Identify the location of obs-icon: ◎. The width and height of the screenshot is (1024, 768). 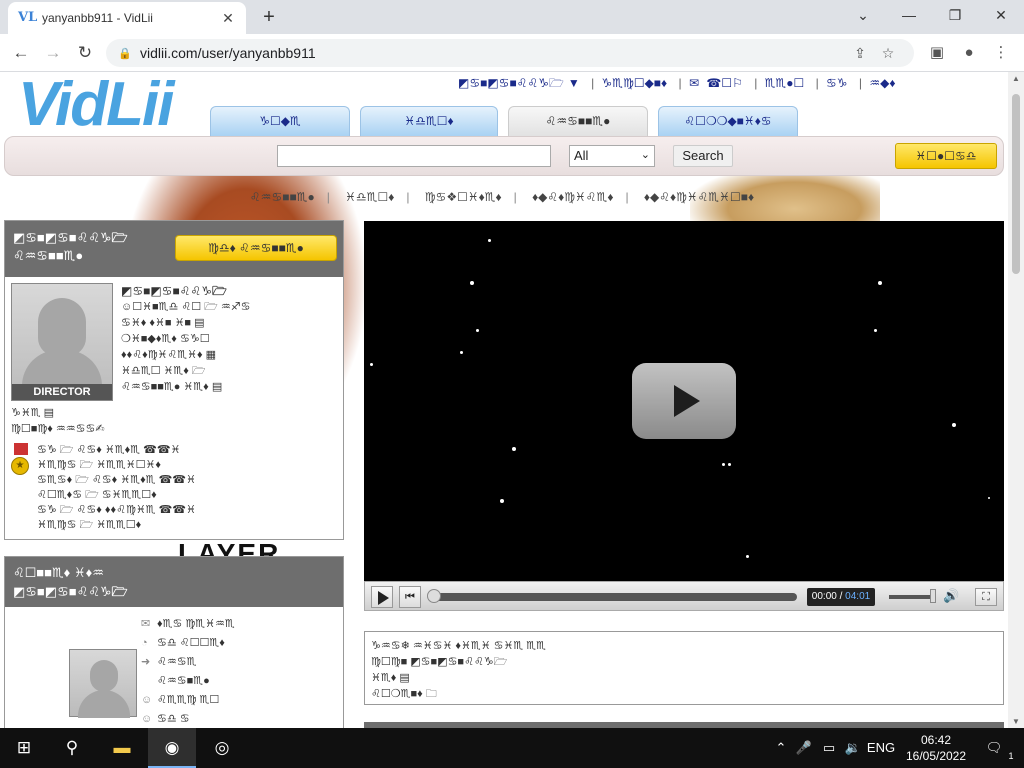
(222, 748).